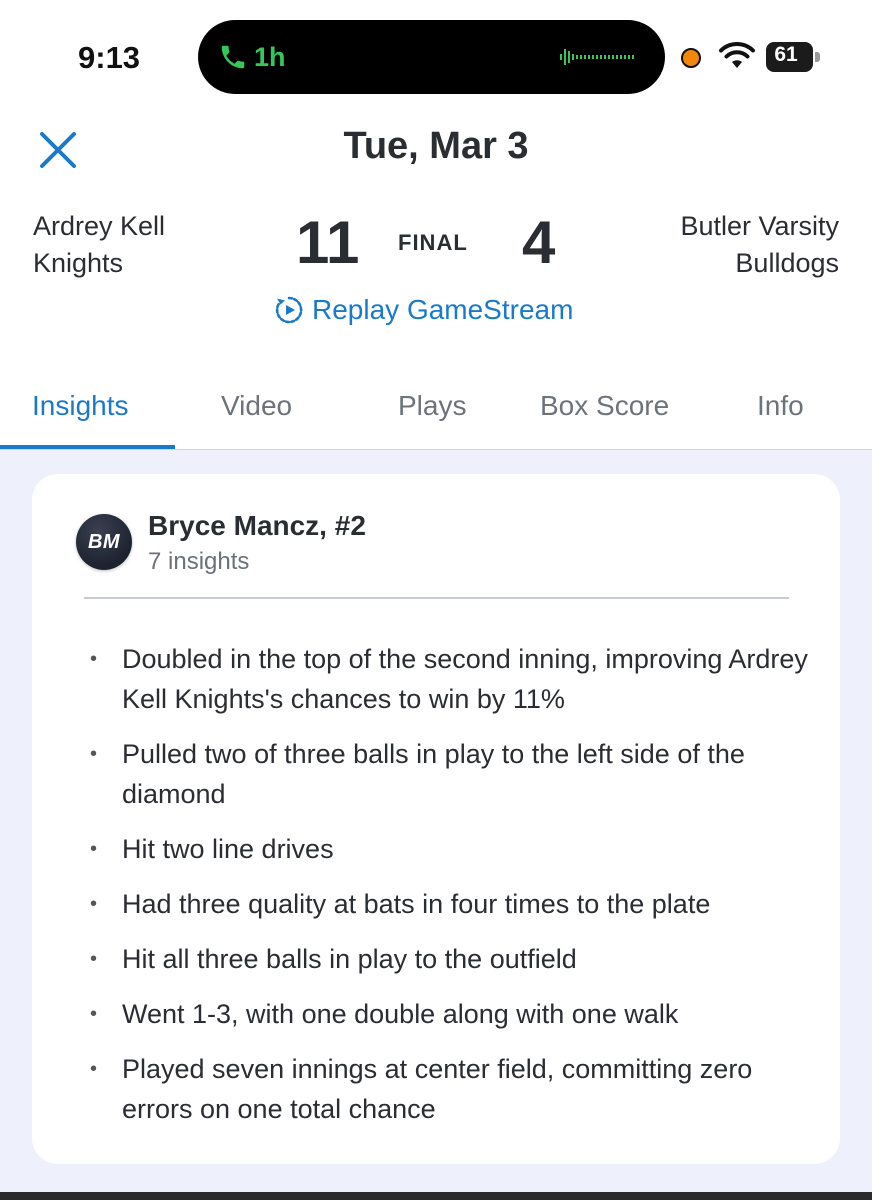  Describe the element at coordinates (787, 263) in the screenshot. I see `away-team-line2: Bulldogs` at that location.